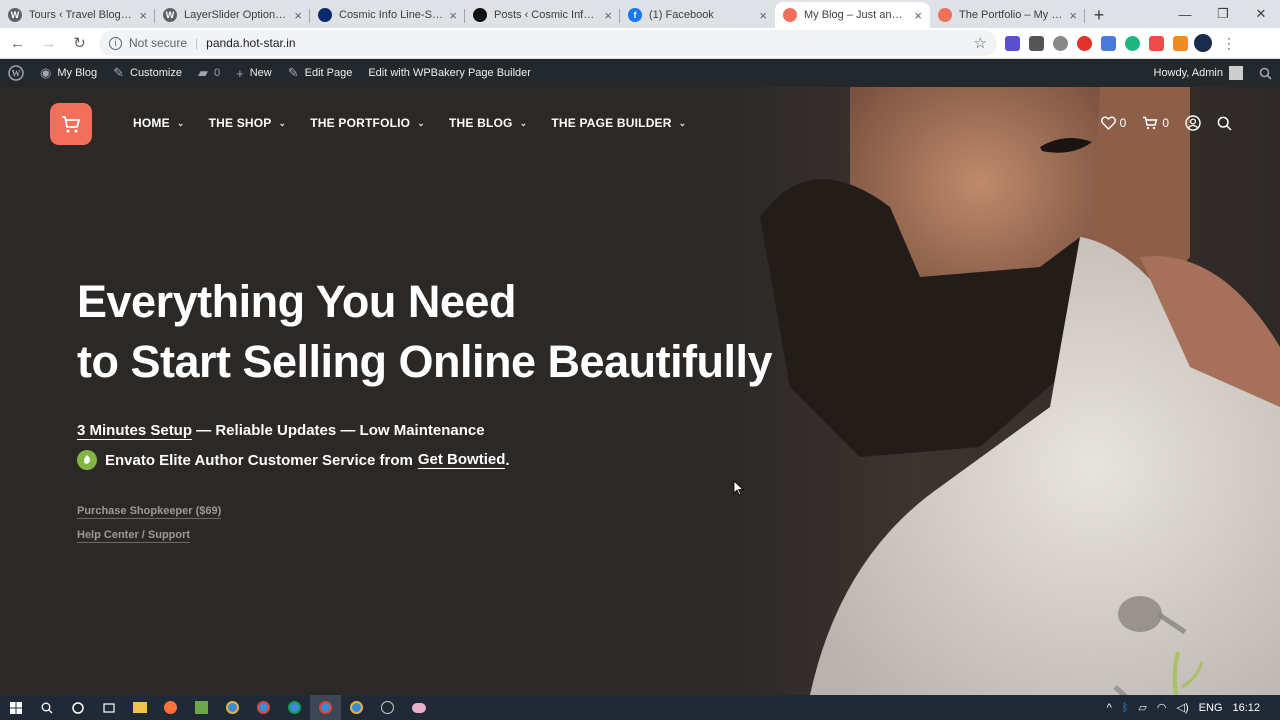 The height and width of the screenshot is (720, 1280). What do you see at coordinates (1236, 73) in the screenshot?
I see `admin-avatar` at bounding box center [1236, 73].